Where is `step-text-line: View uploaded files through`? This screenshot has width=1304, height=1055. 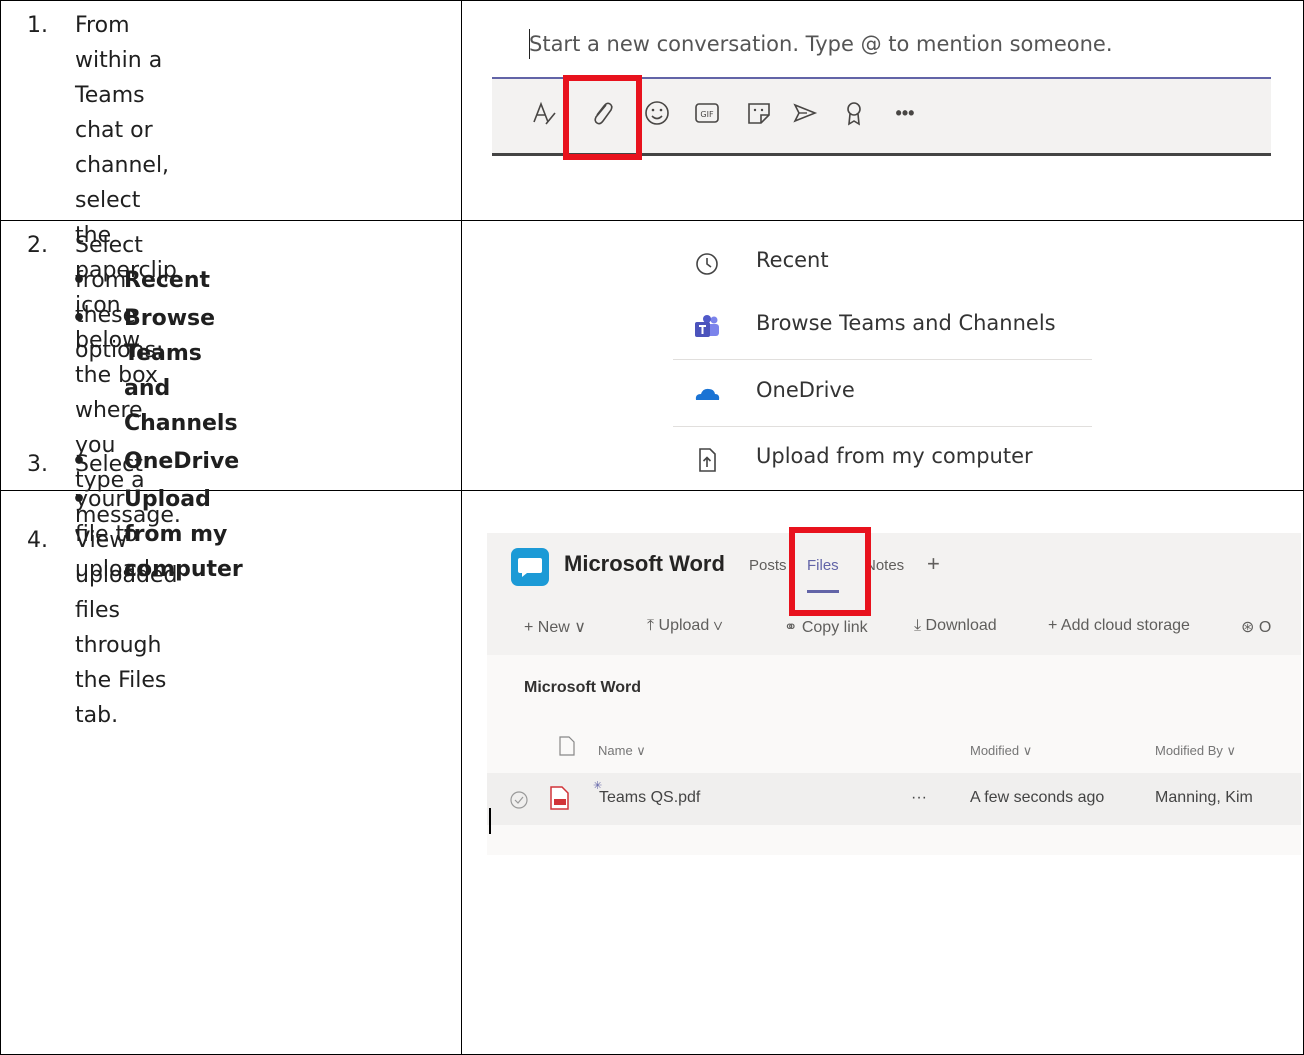
step-text-line: View uploaded files through is located at coordinates (126, 593).